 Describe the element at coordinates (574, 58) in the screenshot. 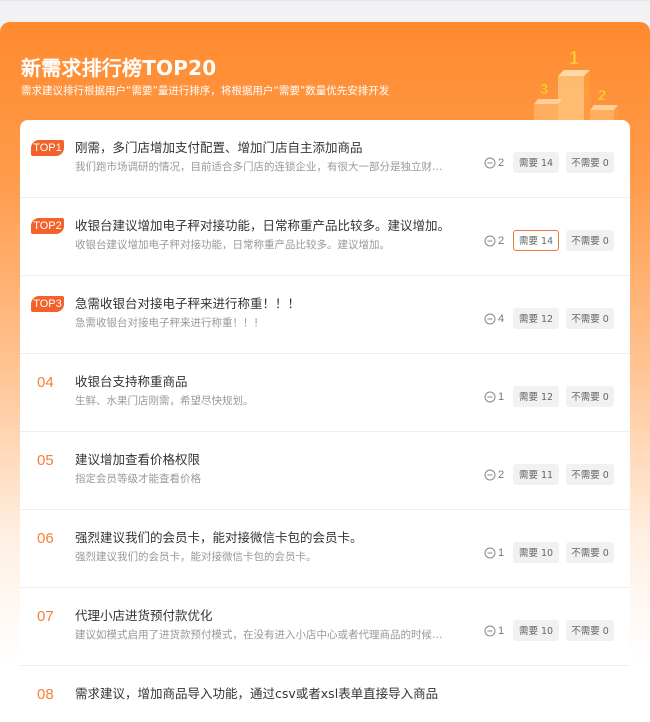

I see `podium-first: 1` at that location.